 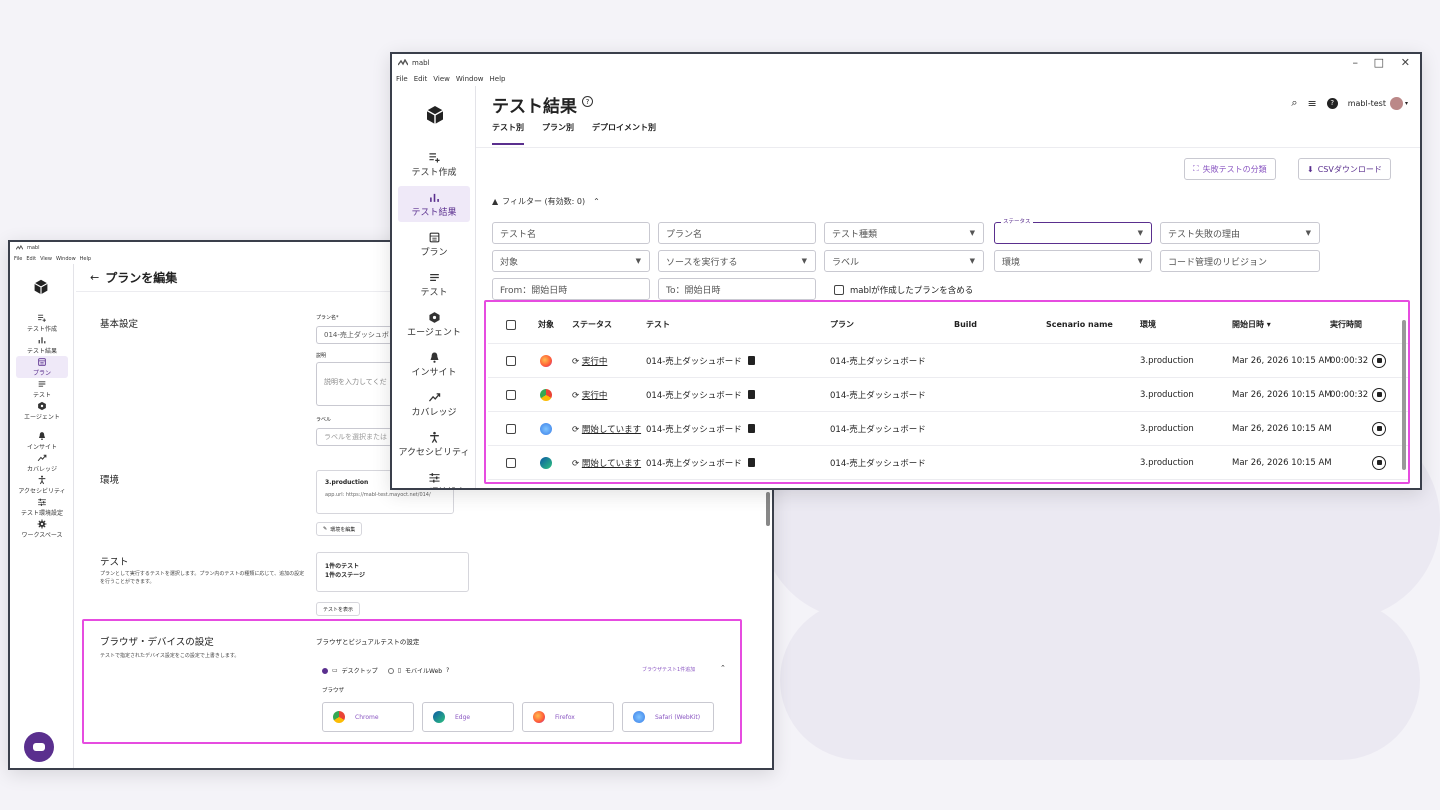 What do you see at coordinates (94, 277) in the screenshot?
I see `back-arrow-icon: ←` at bounding box center [94, 277].